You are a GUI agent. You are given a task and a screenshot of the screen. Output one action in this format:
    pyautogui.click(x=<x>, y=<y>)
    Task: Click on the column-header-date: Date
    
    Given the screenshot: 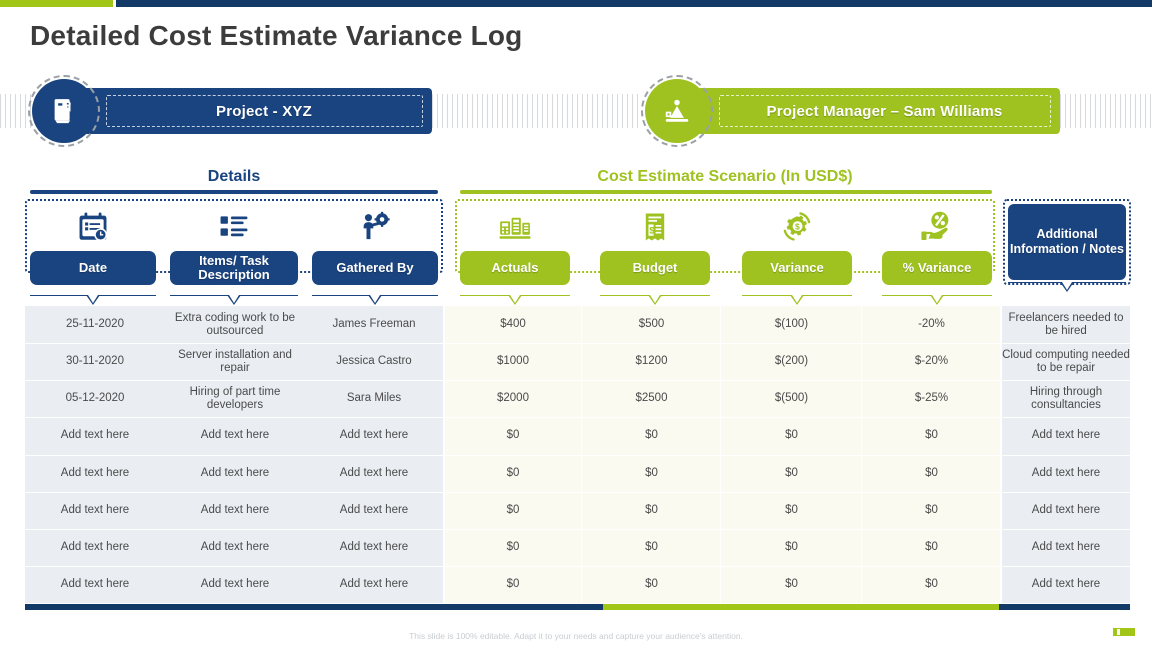 What is the action you would take?
    pyautogui.click(x=93, y=247)
    